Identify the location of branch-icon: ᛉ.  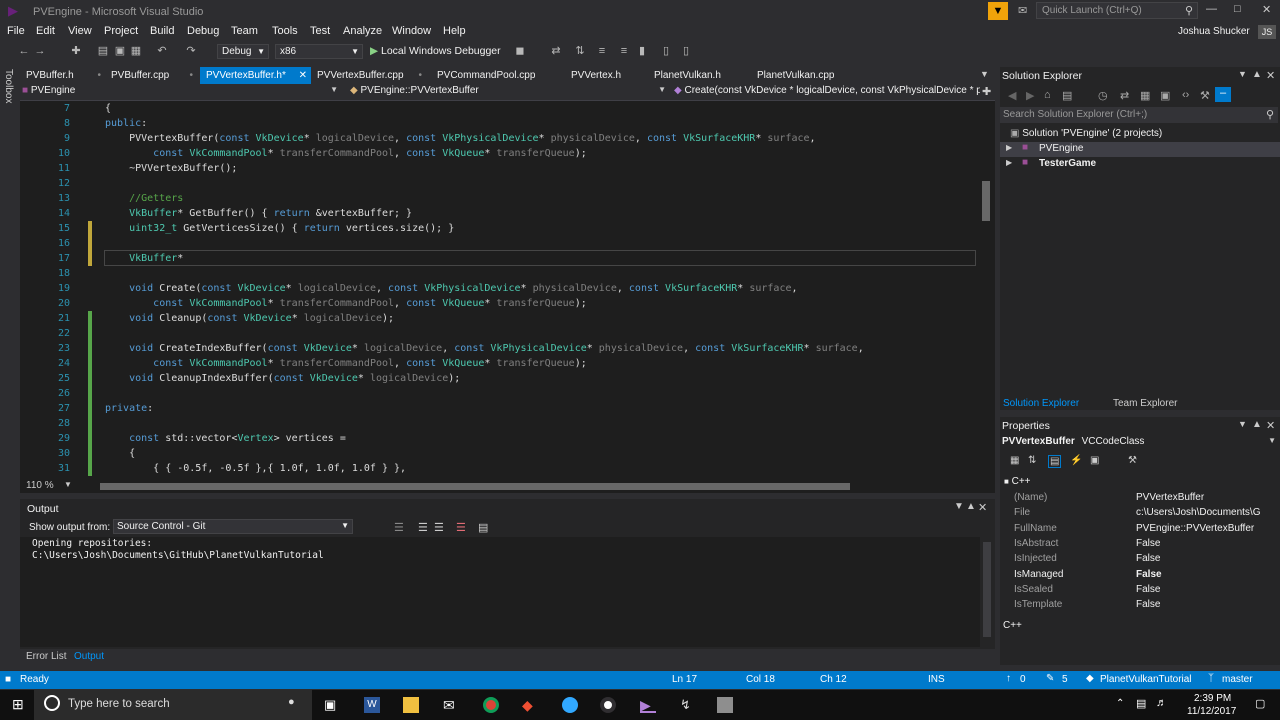
(1211, 678).